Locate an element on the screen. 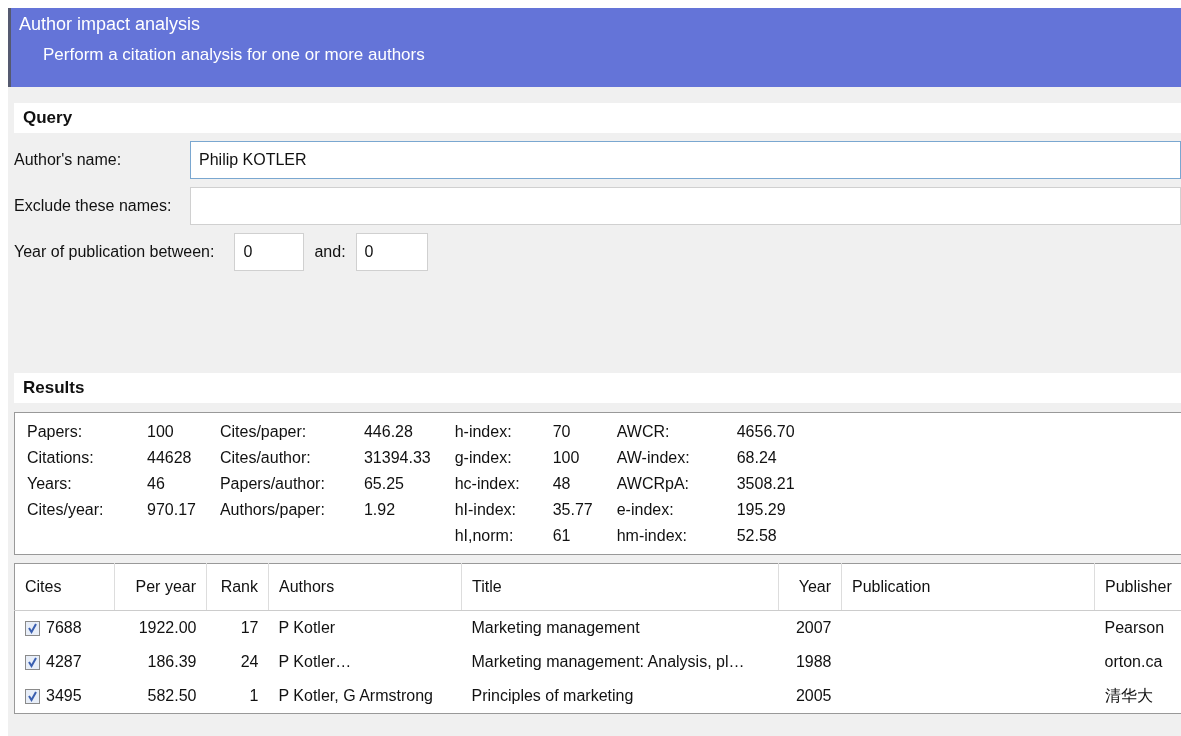  column-header: Authors is located at coordinates (365, 587).